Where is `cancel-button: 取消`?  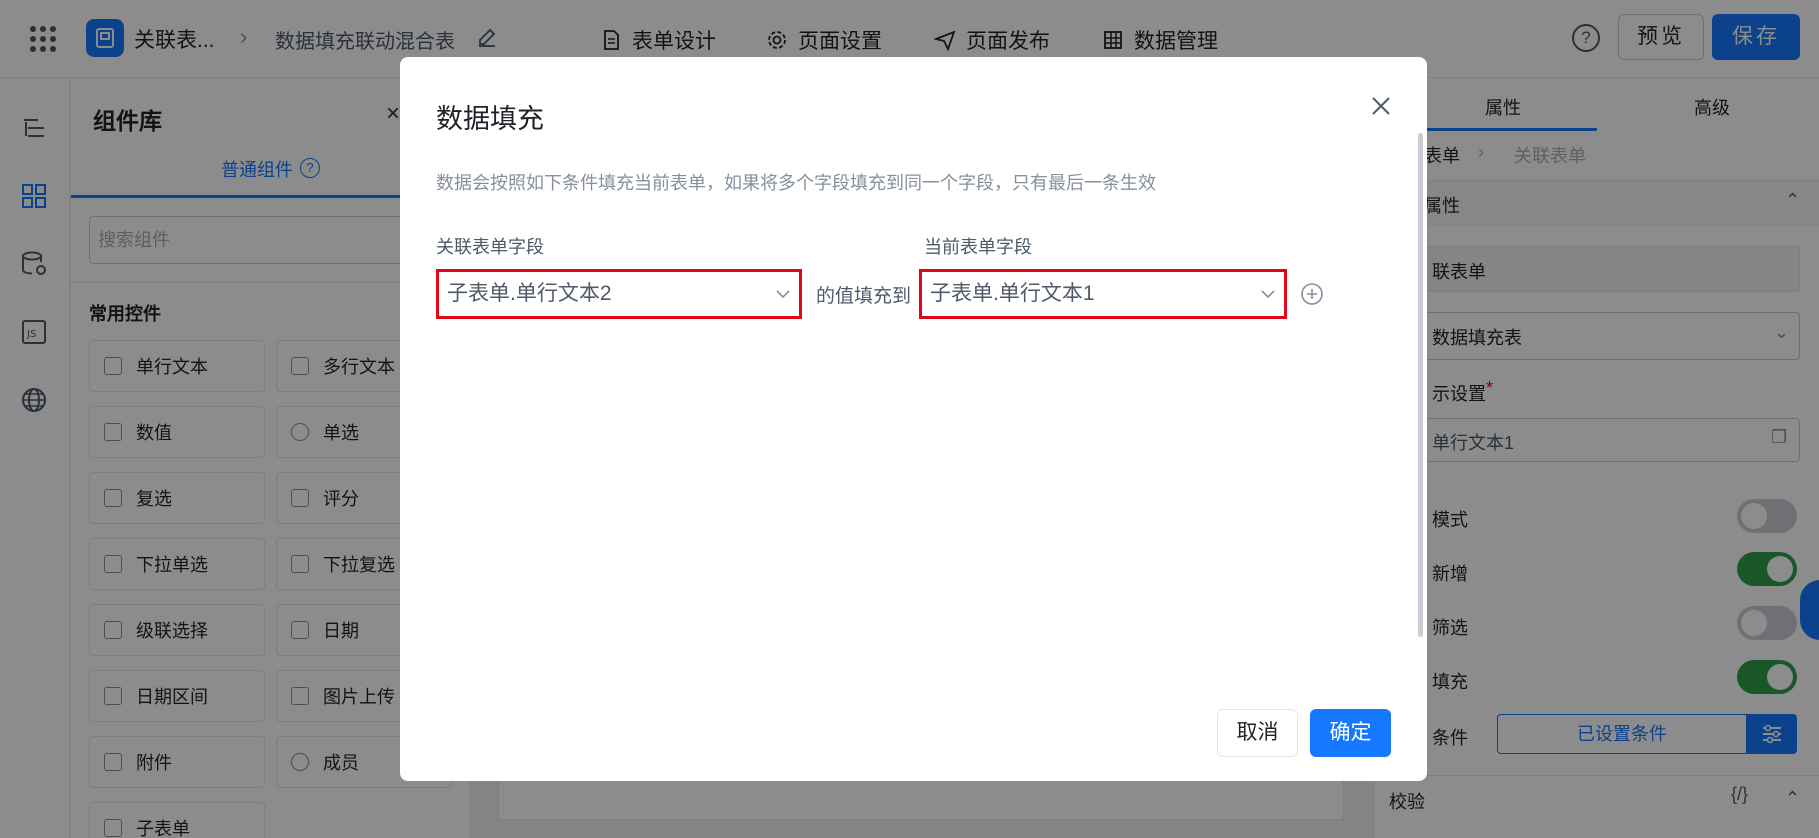
cancel-button: 取消 is located at coordinates (1257, 733).